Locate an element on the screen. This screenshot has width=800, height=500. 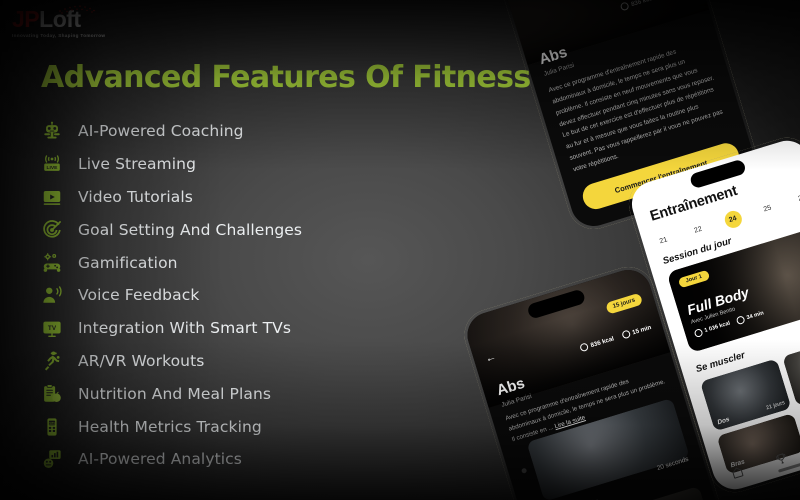
feature-item-live-streaming: LIVE Live Streaming is located at coordinates (205, 164).